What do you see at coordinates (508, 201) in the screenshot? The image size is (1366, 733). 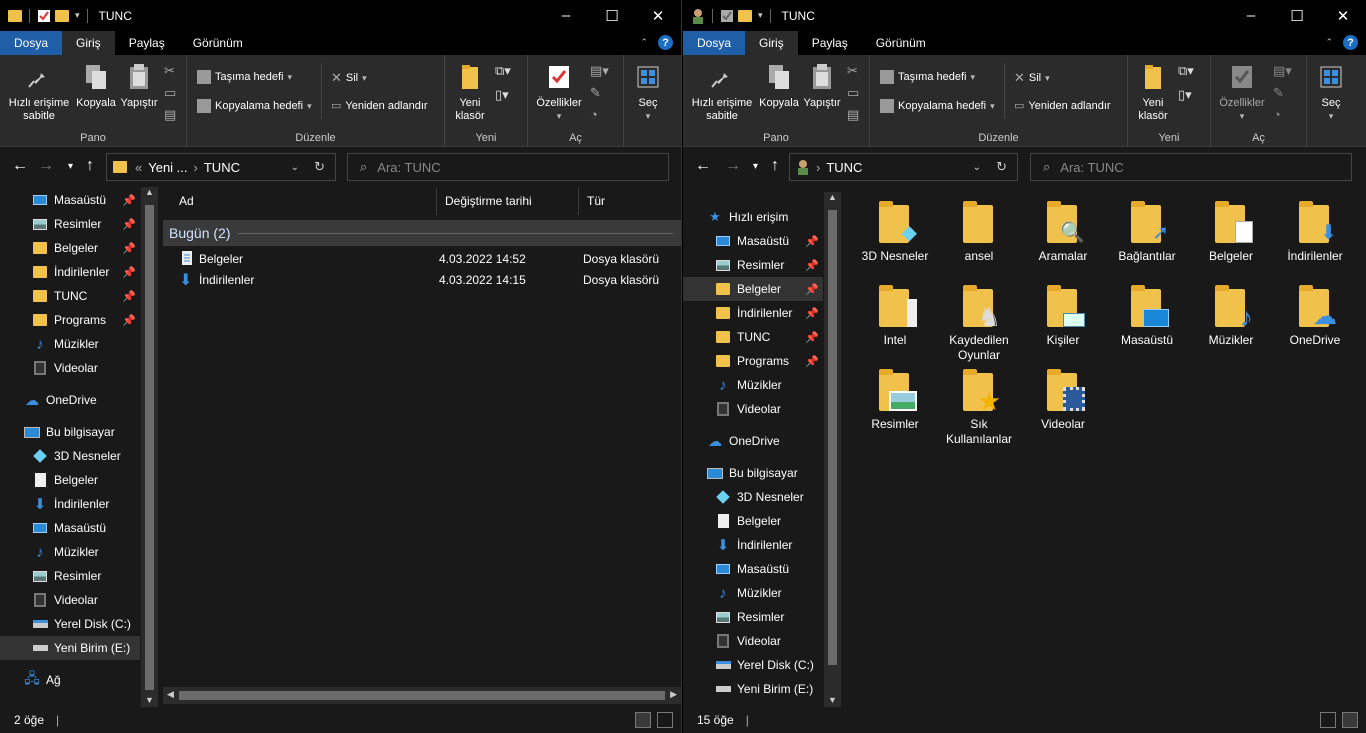 I see `column-modified: Değiştirme tarihi` at bounding box center [508, 201].